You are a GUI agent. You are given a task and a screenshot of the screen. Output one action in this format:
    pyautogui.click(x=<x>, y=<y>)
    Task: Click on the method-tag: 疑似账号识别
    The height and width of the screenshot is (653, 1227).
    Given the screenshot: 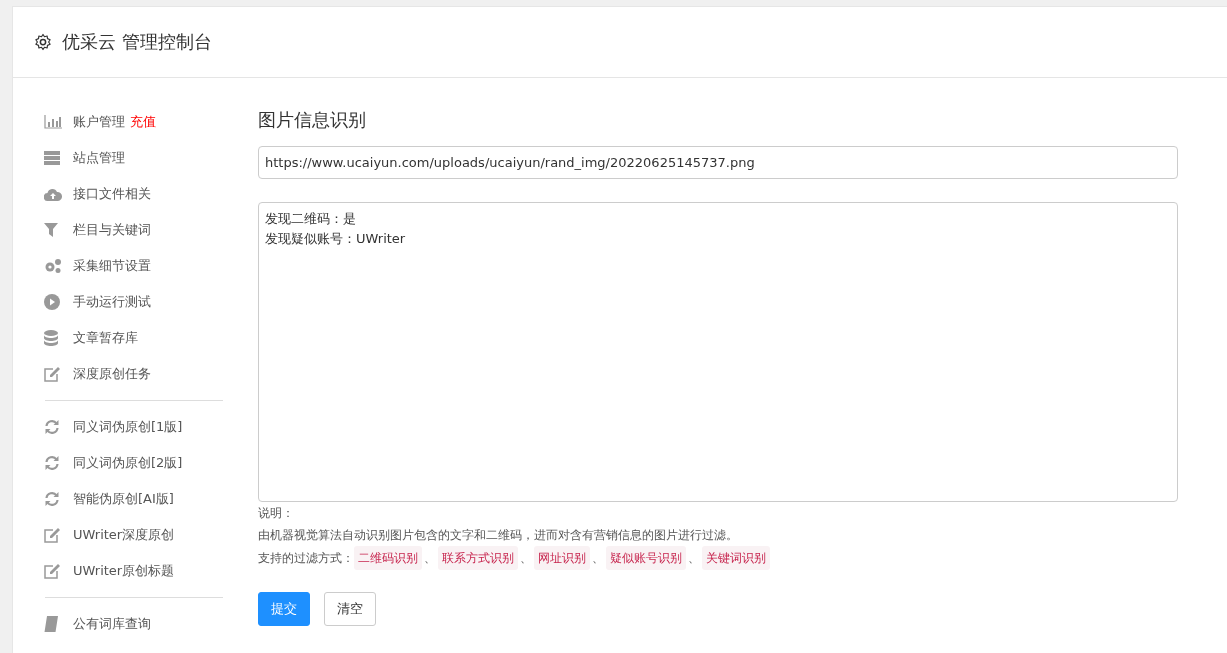 What is the action you would take?
    pyautogui.click(x=646, y=558)
    